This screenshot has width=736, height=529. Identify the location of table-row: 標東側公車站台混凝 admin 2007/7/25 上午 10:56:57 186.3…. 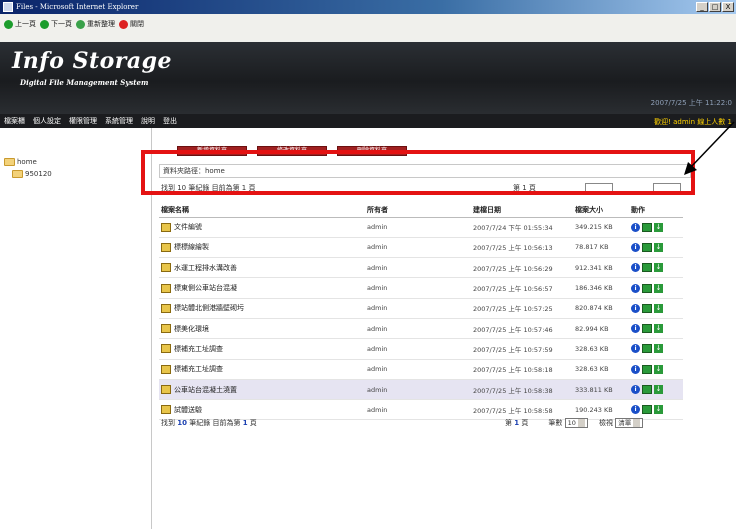
(421, 288).